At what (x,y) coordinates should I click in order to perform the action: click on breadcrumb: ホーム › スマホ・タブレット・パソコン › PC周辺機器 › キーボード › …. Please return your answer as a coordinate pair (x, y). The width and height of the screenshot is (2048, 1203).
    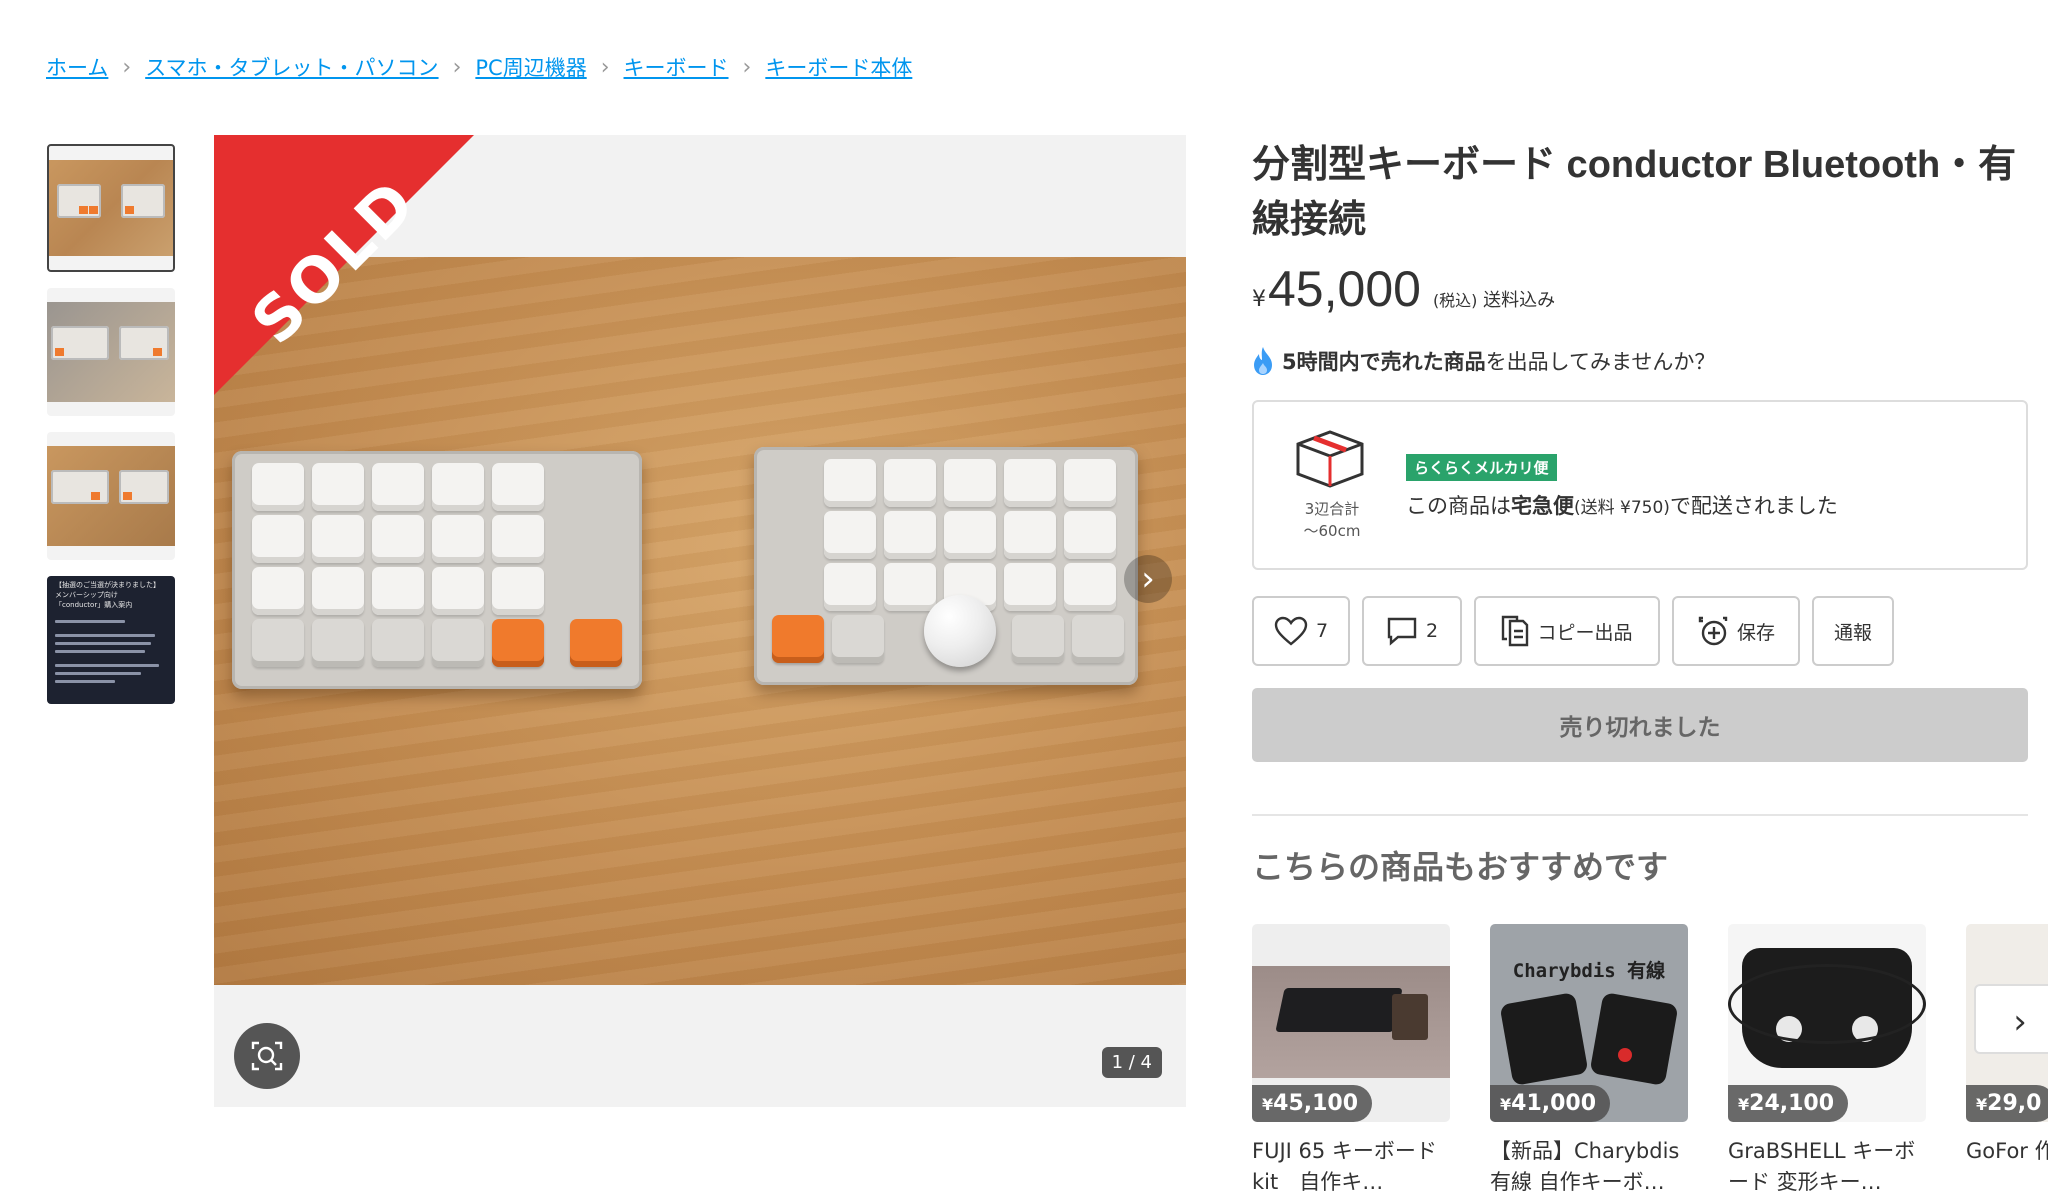
    Looking at the image, I should click on (479, 67).